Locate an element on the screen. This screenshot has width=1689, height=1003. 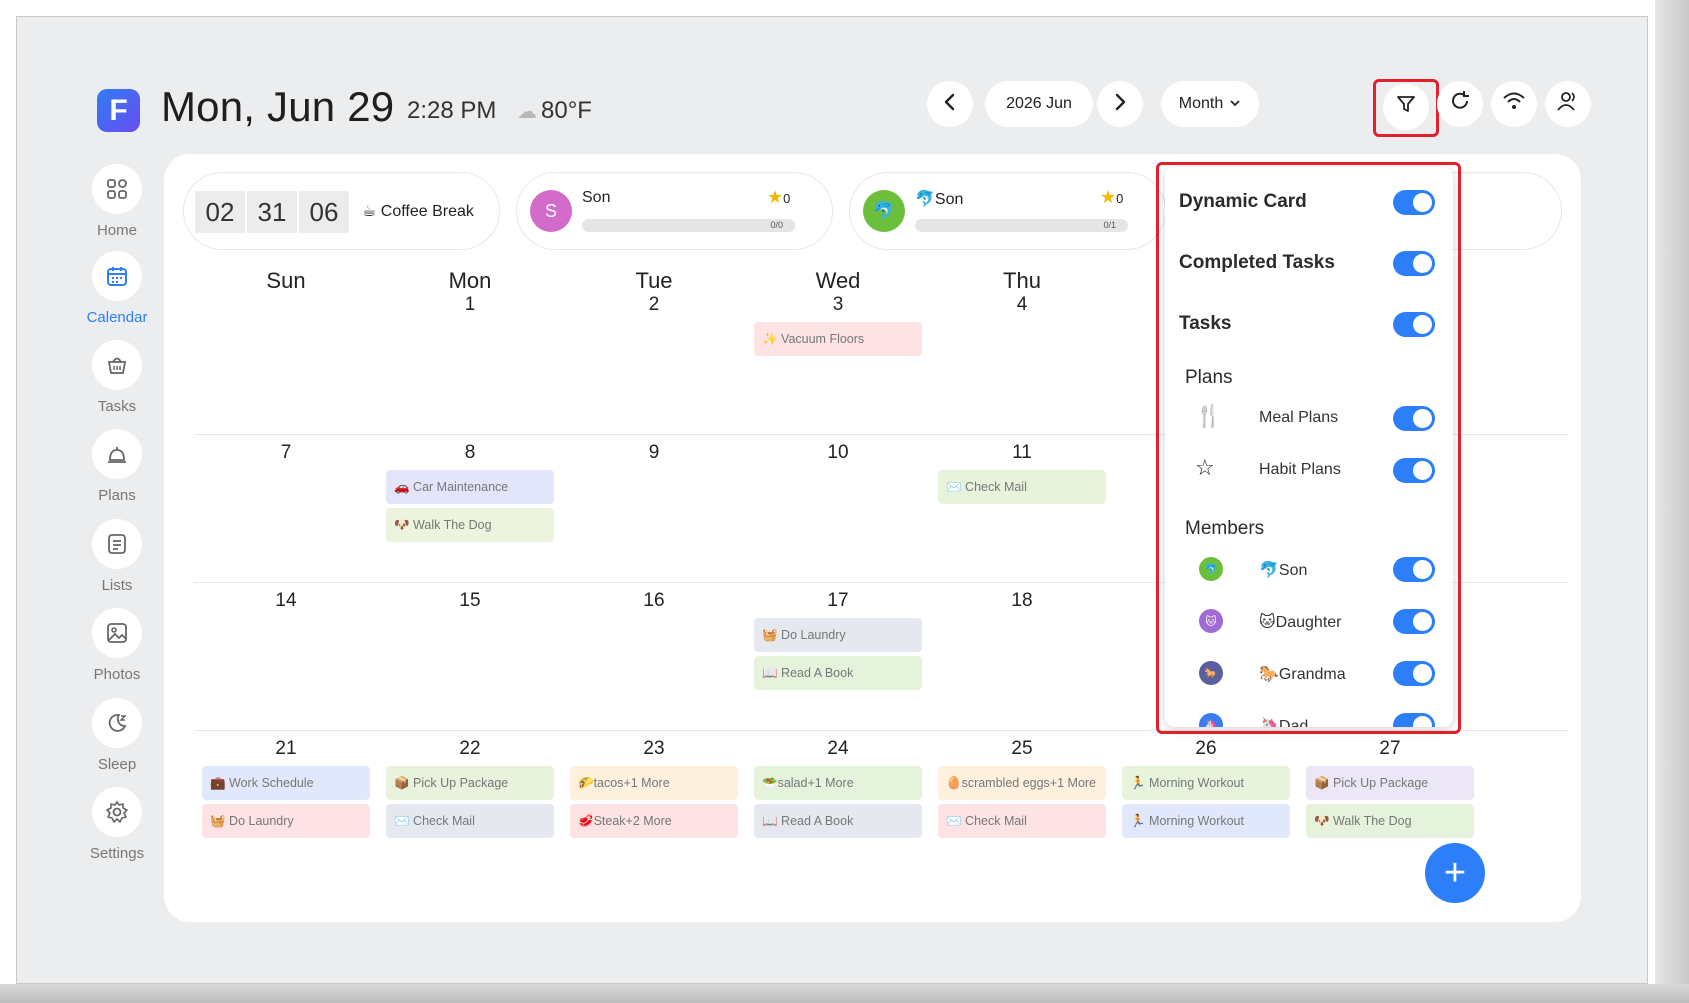
chevron-left-icon is located at coordinates (950, 104).